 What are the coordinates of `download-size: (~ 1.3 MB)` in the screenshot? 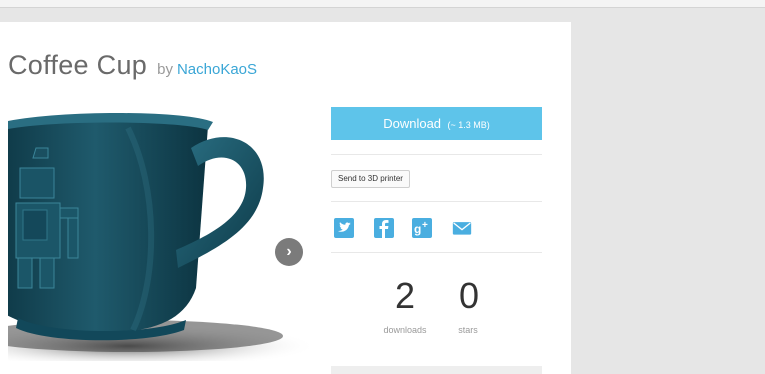 It's located at (468, 125).